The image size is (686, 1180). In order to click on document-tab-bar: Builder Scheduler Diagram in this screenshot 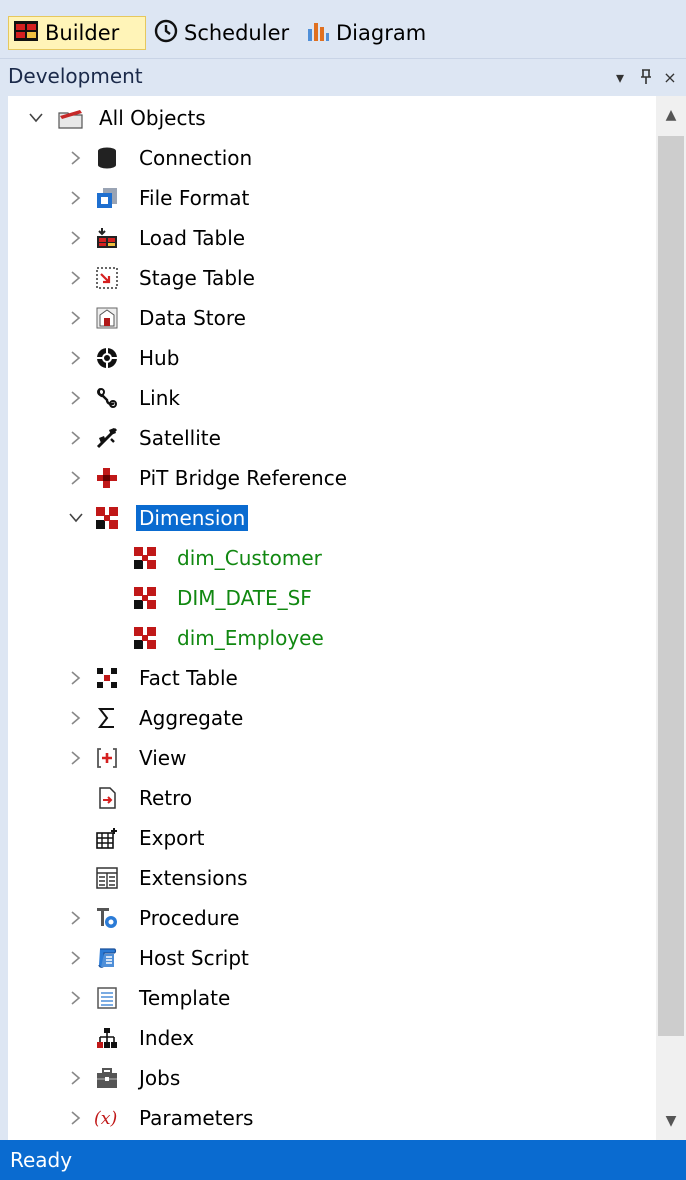, I will do `click(343, 29)`.